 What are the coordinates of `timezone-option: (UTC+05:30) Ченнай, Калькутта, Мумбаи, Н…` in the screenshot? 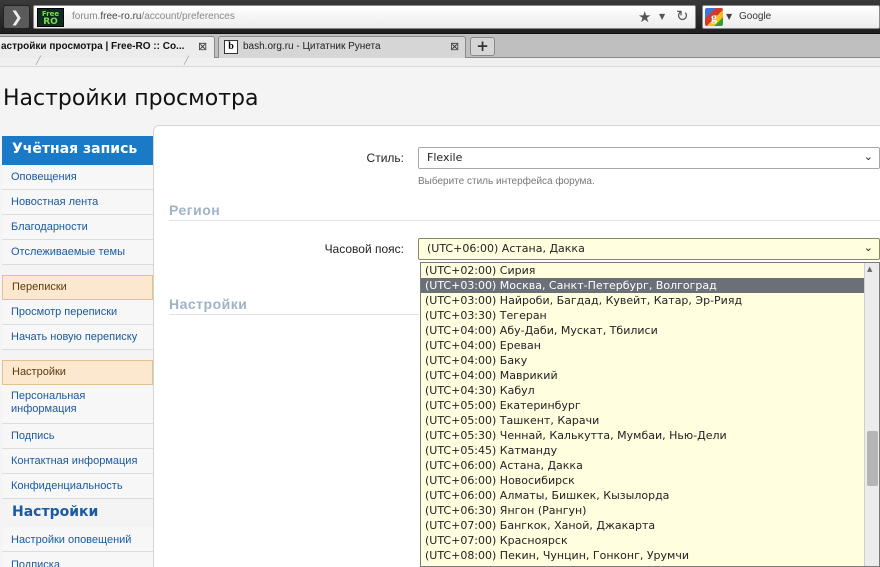 It's located at (650, 435).